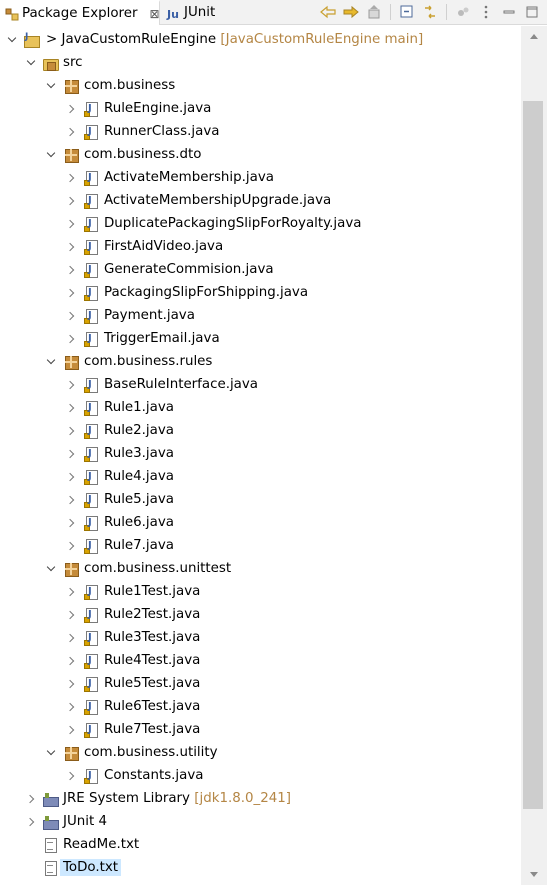 This screenshot has height=885, width=547. I want to click on back-arrow-icon, so click(328, 12).